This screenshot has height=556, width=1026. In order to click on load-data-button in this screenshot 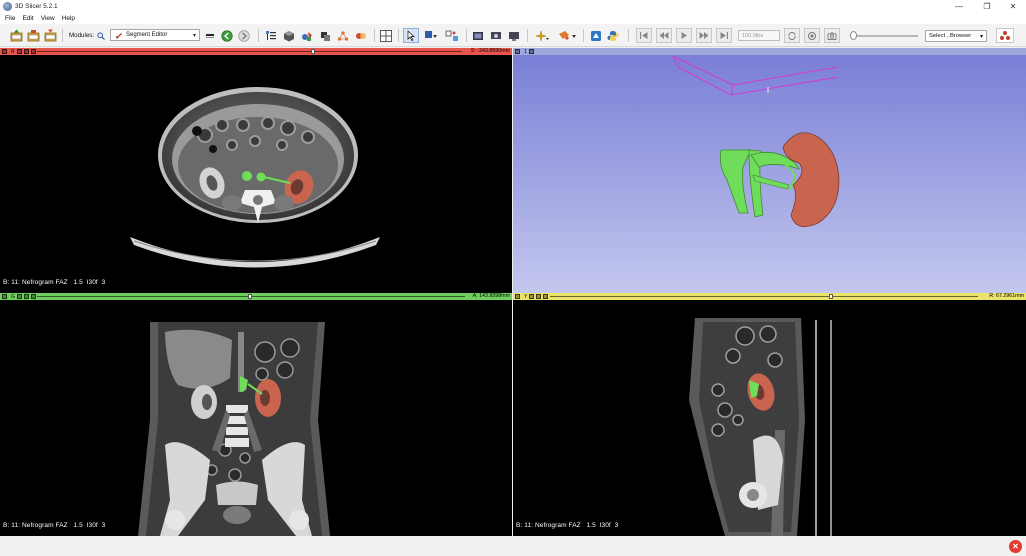, I will do `click(16, 35)`.